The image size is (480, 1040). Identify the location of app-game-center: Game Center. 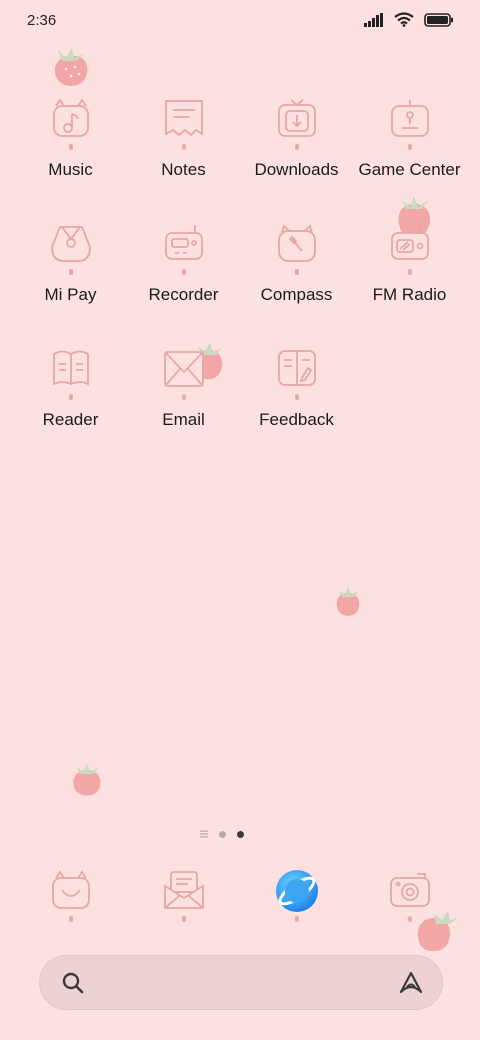
(409, 158).